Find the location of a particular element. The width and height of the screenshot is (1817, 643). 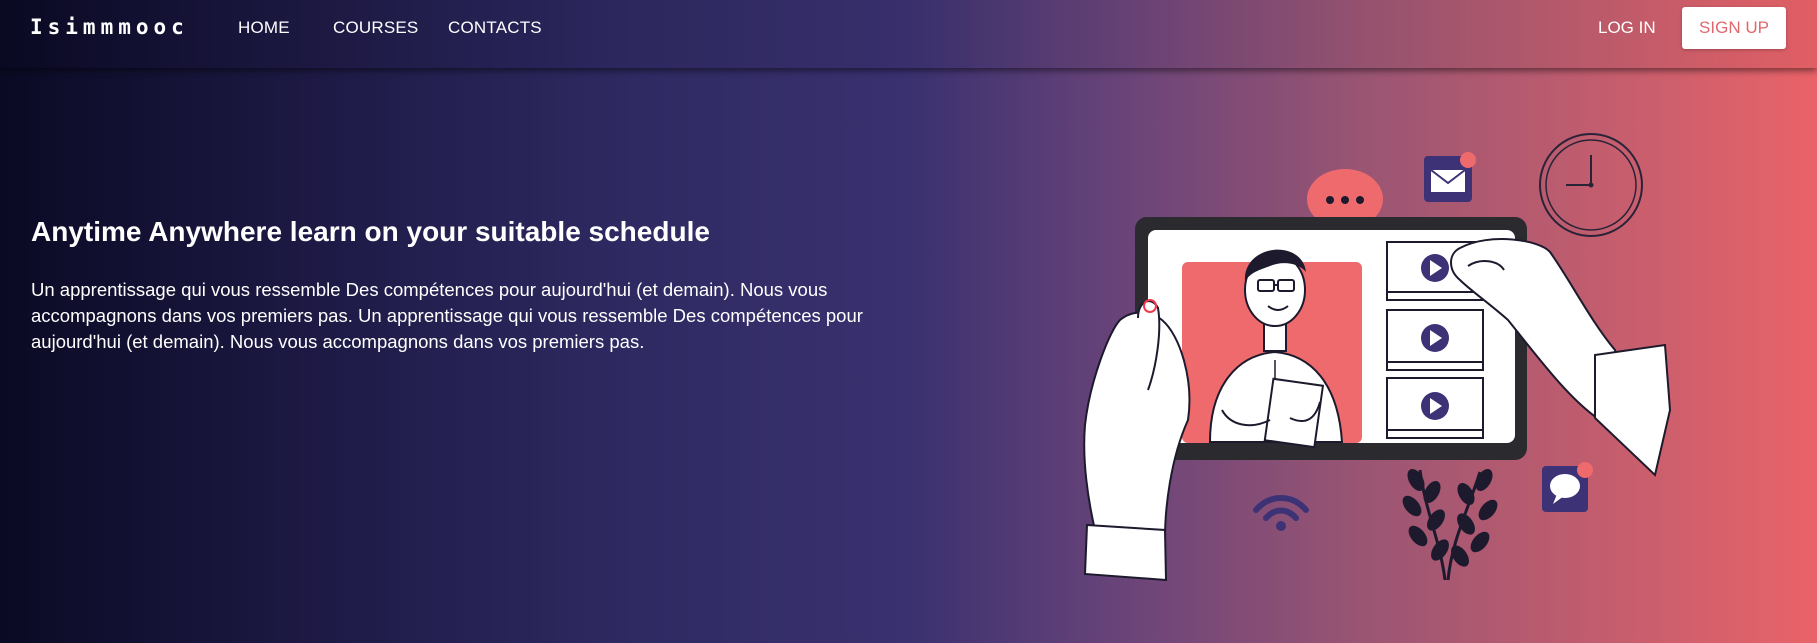

left-hand is located at coordinates (1137, 440).